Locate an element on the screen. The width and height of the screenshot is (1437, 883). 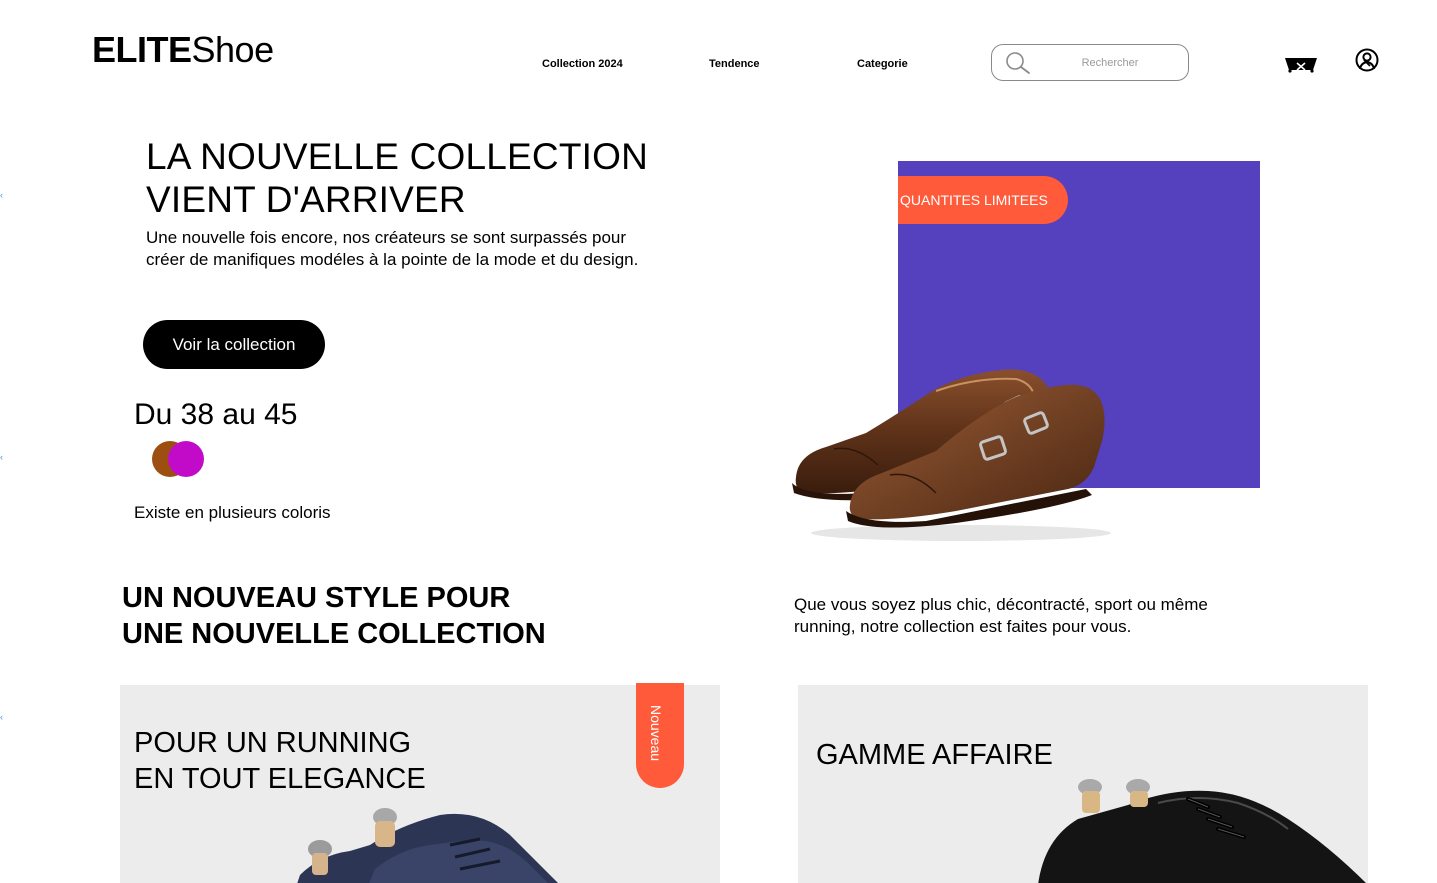
new-badge: Nouveau is located at coordinates (660, 735).